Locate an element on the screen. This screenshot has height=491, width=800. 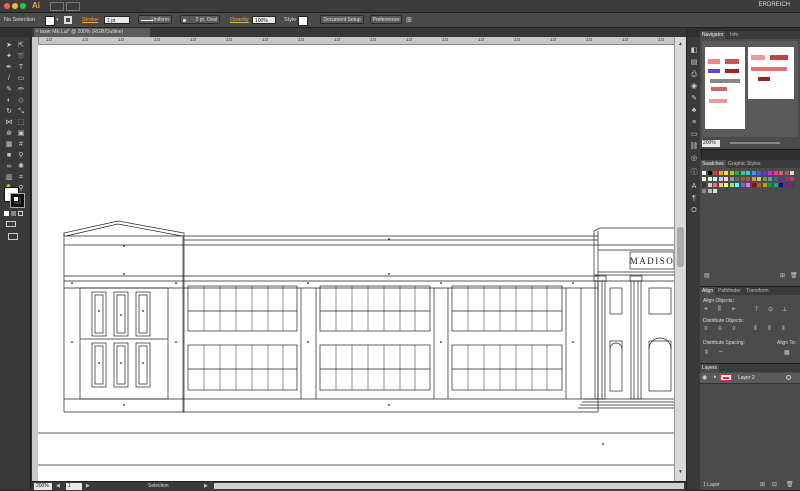
stroke-weight-field: 1 pt is located at coordinates (117, 20).